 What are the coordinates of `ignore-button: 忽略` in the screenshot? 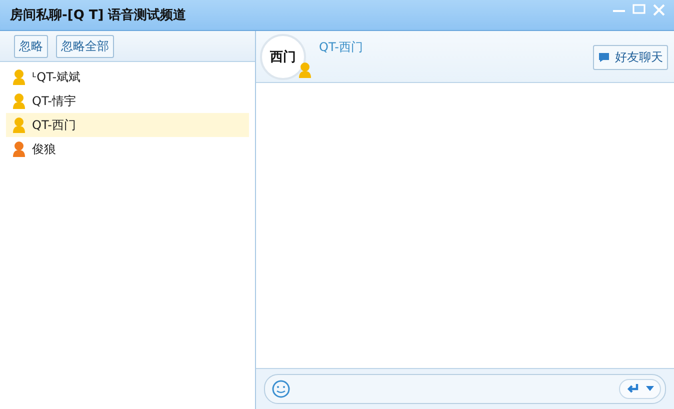 It's located at (31, 46).